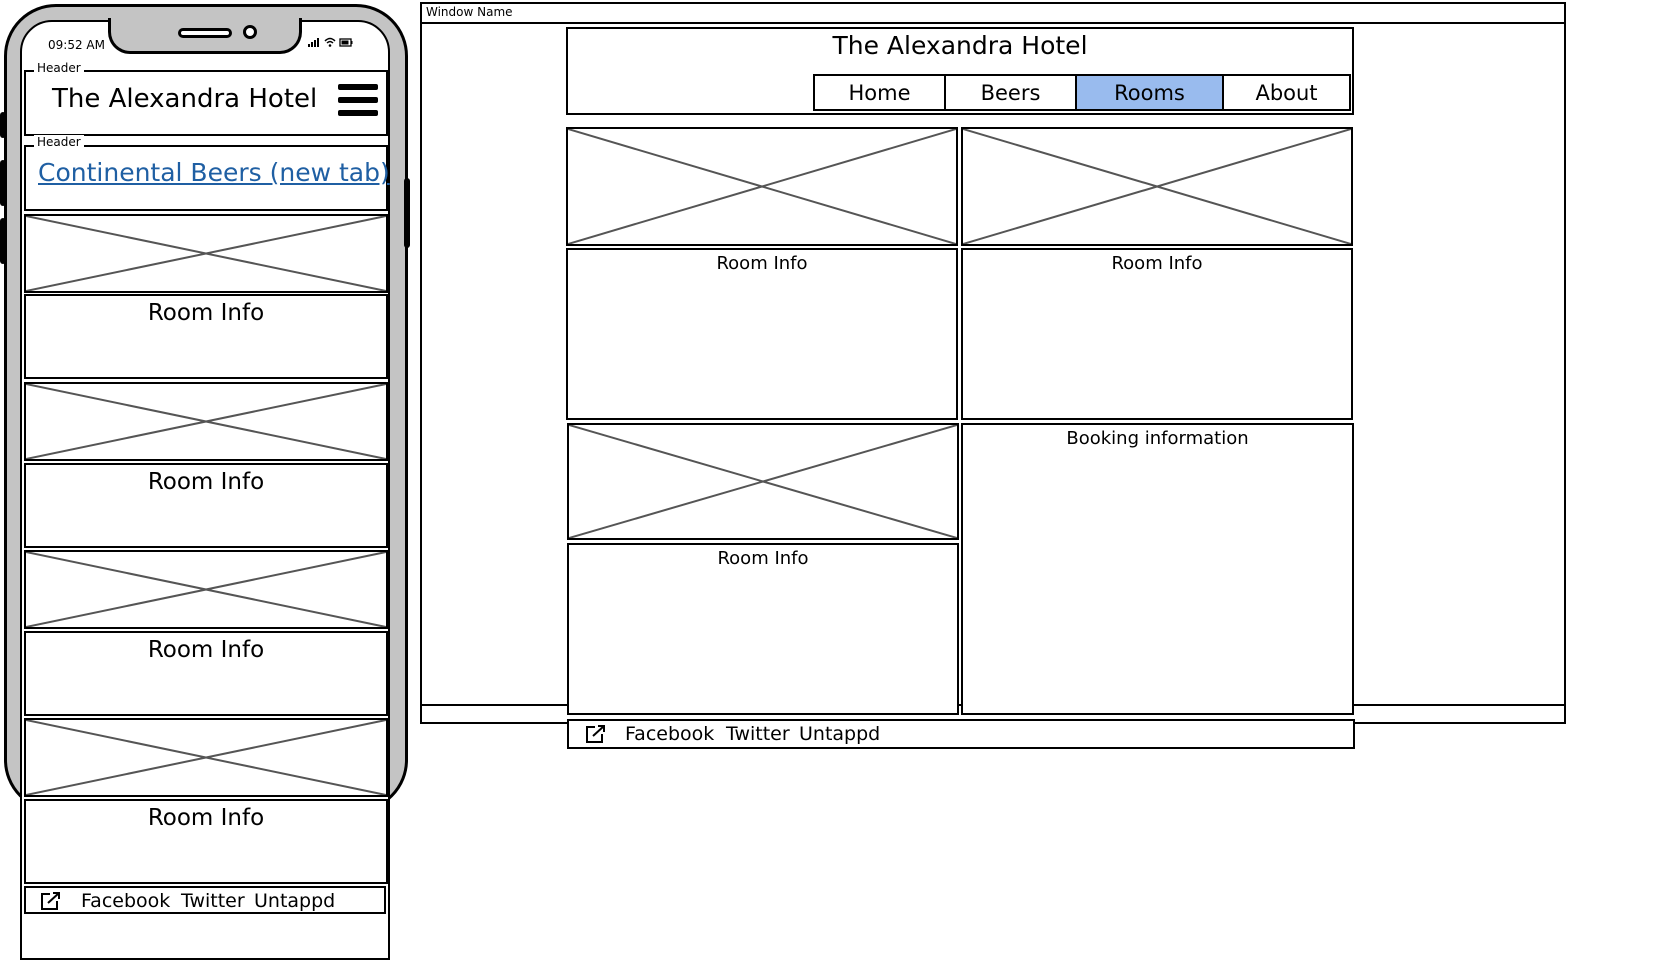  I want to click on phone-site-title: The Alexandra Hotel, so click(184, 99).